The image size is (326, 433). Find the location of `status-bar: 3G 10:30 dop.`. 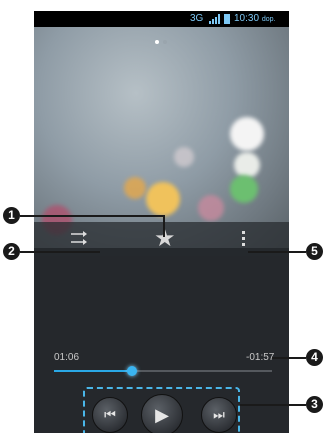

status-bar: 3G 10:30 dop. is located at coordinates (161, 19).